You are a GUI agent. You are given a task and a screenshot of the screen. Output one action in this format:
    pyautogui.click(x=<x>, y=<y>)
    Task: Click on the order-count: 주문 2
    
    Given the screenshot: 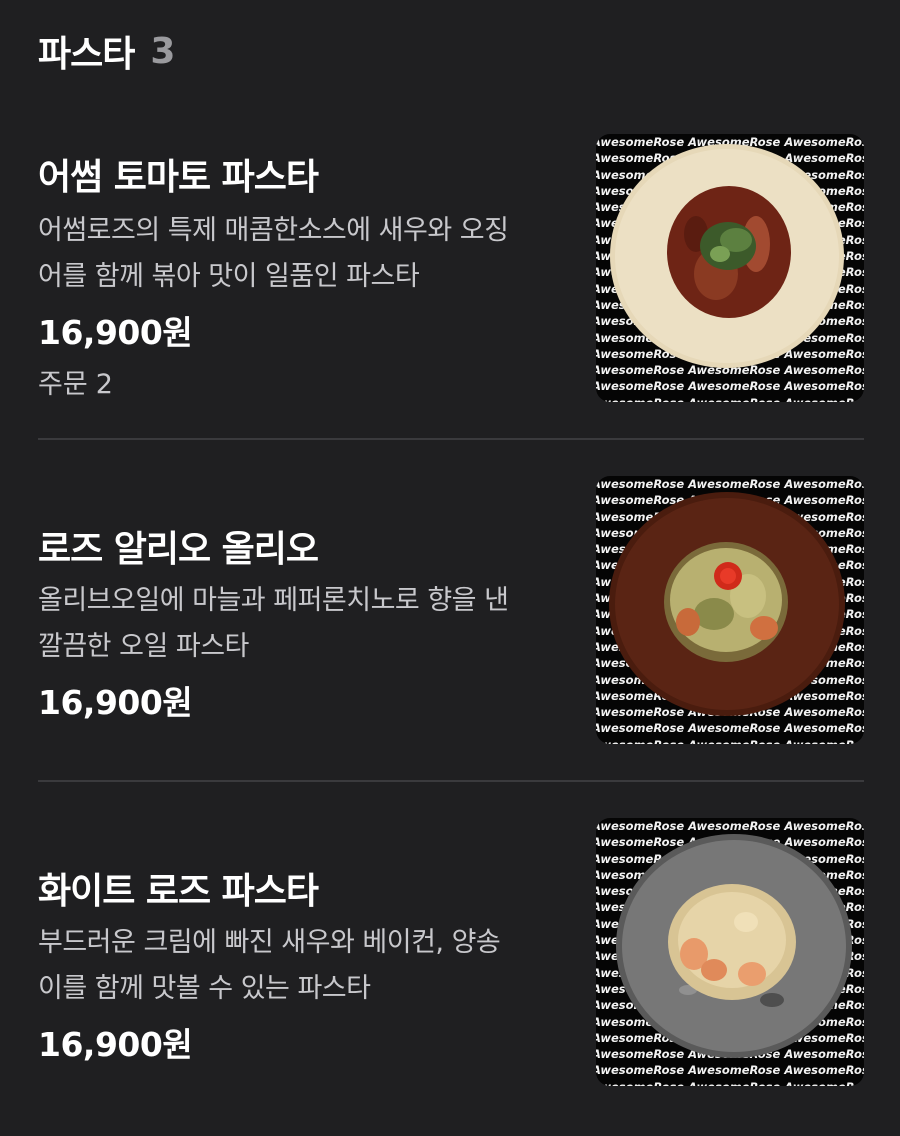 What is the action you would take?
    pyautogui.click(x=75, y=381)
    